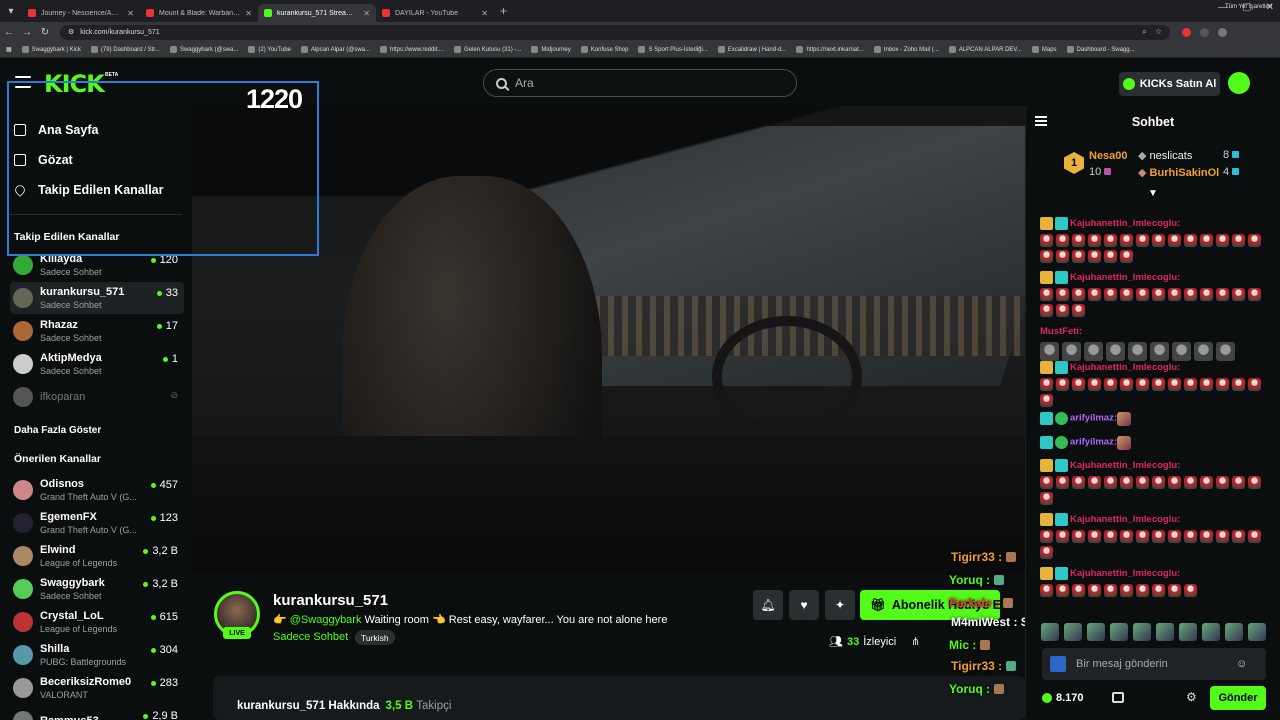 Image resolution: width=1280 pixels, height=720 pixels. I want to click on bookmark-star-icon: ☆, so click(1158, 32).